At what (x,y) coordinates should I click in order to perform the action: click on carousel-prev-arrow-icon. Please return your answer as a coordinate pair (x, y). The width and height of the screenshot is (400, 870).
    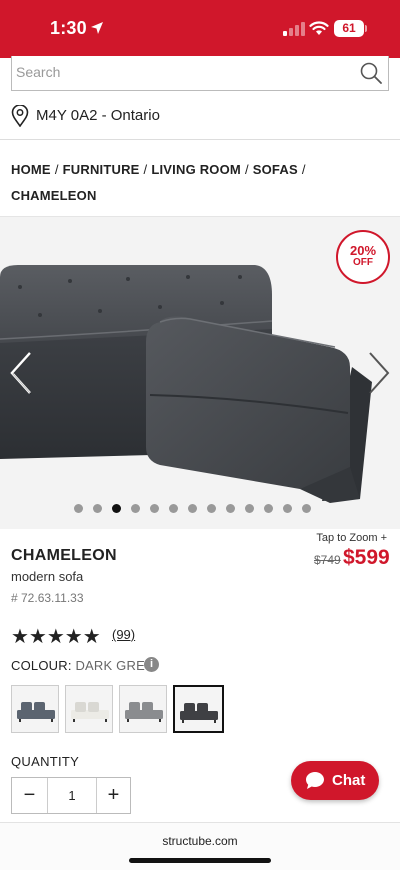
    Looking at the image, I should click on (21, 373).